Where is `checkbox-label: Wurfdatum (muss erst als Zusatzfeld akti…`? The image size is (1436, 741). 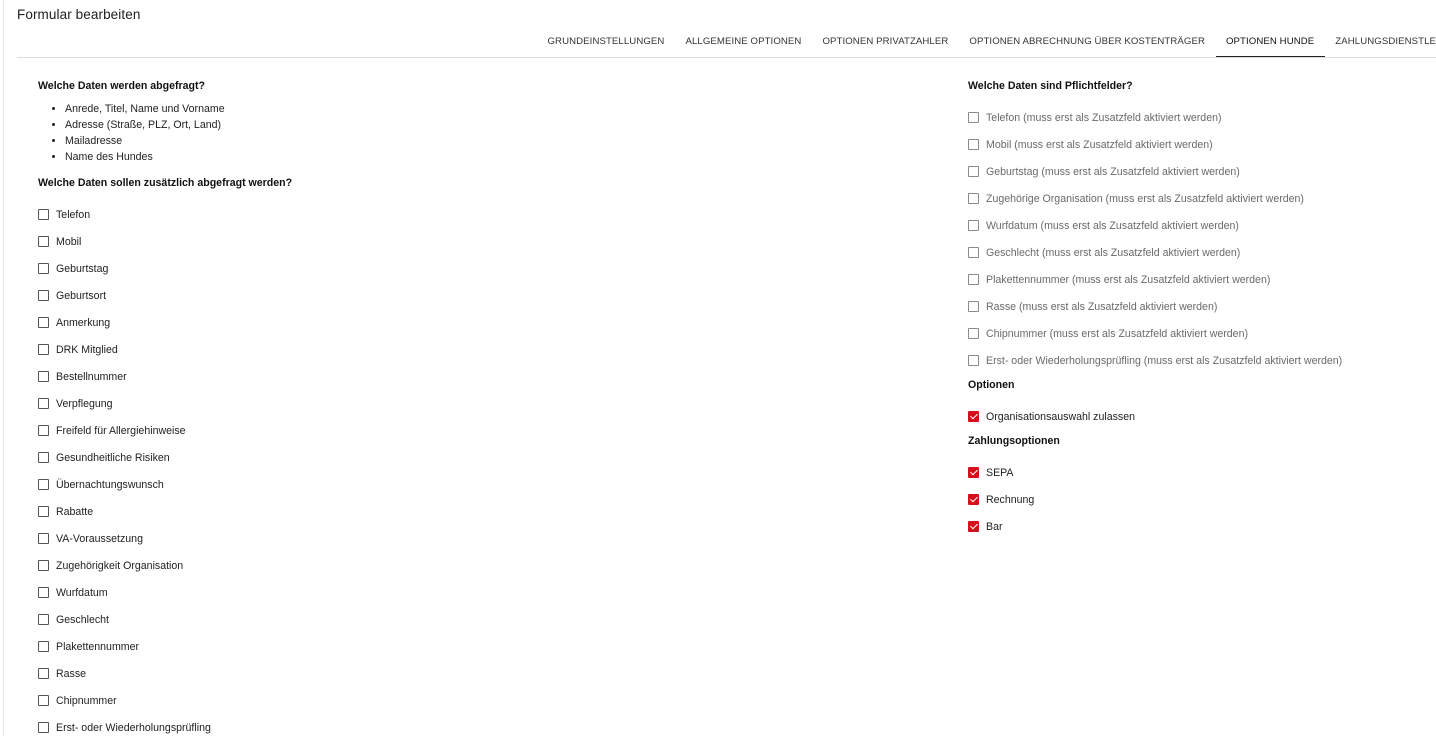
checkbox-label: Wurfdatum (muss erst als Zusatzfeld akti… is located at coordinates (1112, 225).